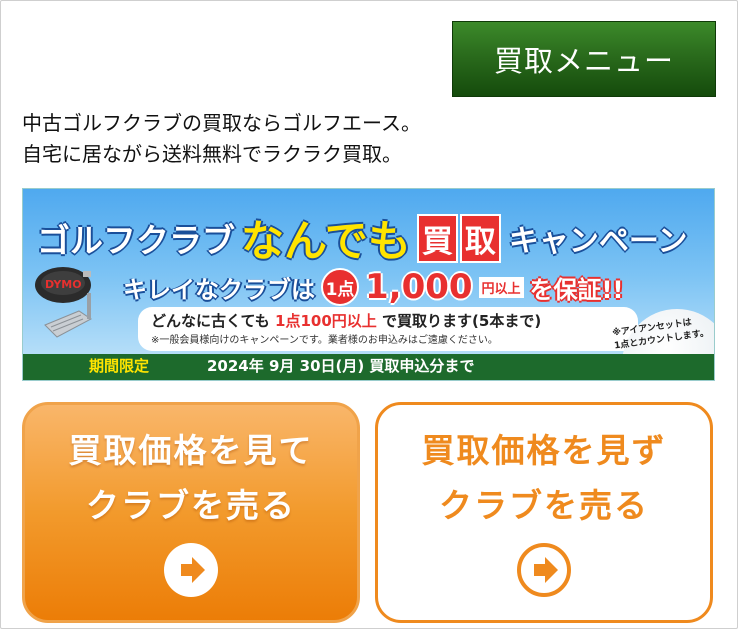  What do you see at coordinates (221, 139) in the screenshot?
I see `intro-text: 中古ゴルフクラブの買取ならゴルフエース。 自宅に居ながら送料無料でラクラク買取。` at bounding box center [221, 139].